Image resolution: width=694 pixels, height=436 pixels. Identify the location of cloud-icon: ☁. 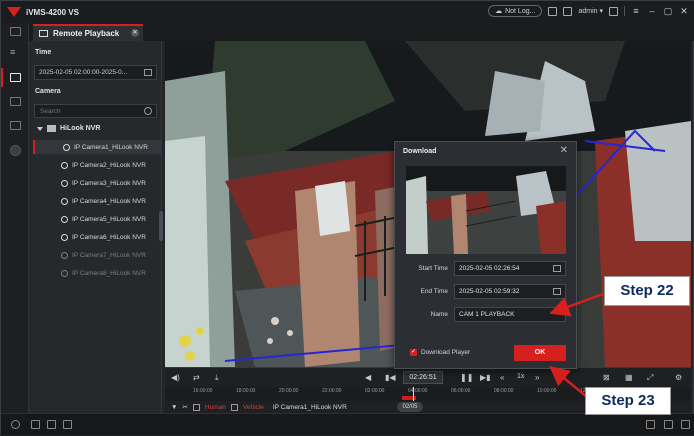
(499, 11).